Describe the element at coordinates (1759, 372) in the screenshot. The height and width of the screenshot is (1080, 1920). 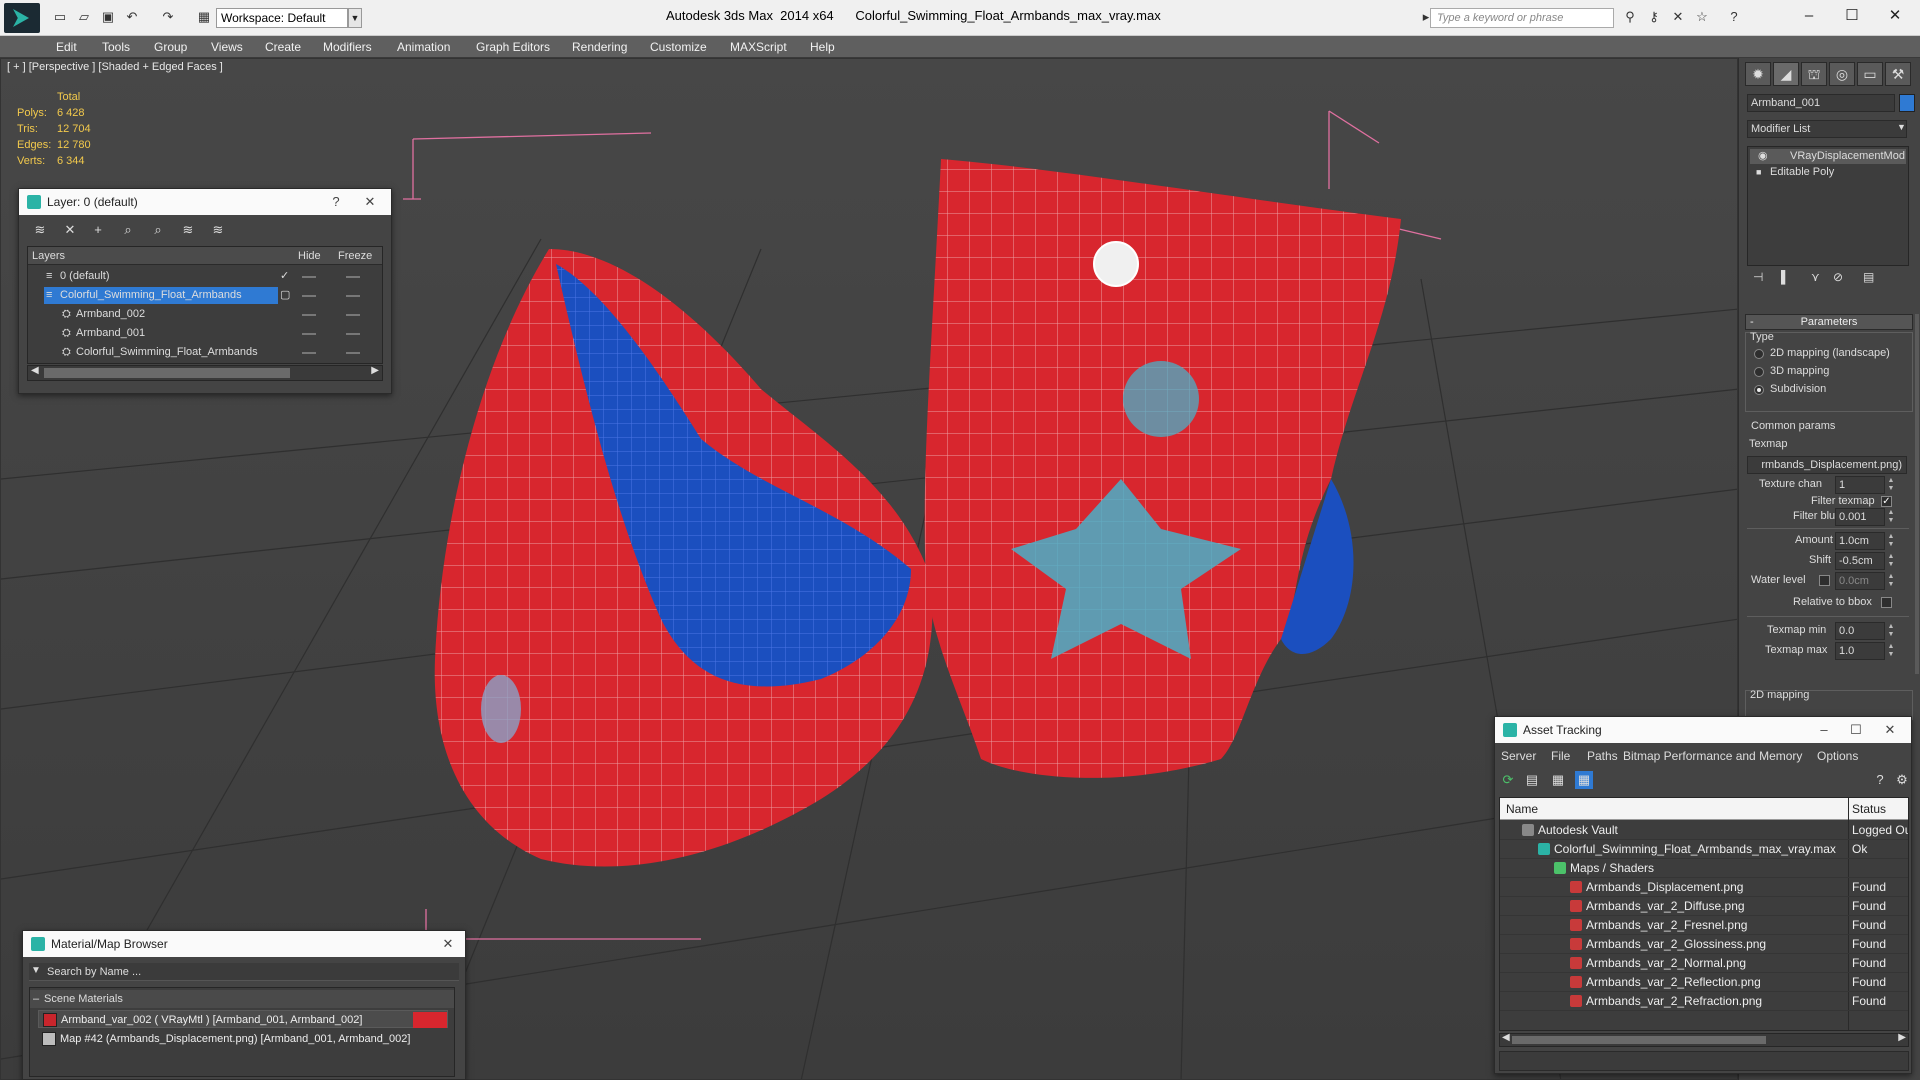
I see `radio-3d-mapping` at that location.